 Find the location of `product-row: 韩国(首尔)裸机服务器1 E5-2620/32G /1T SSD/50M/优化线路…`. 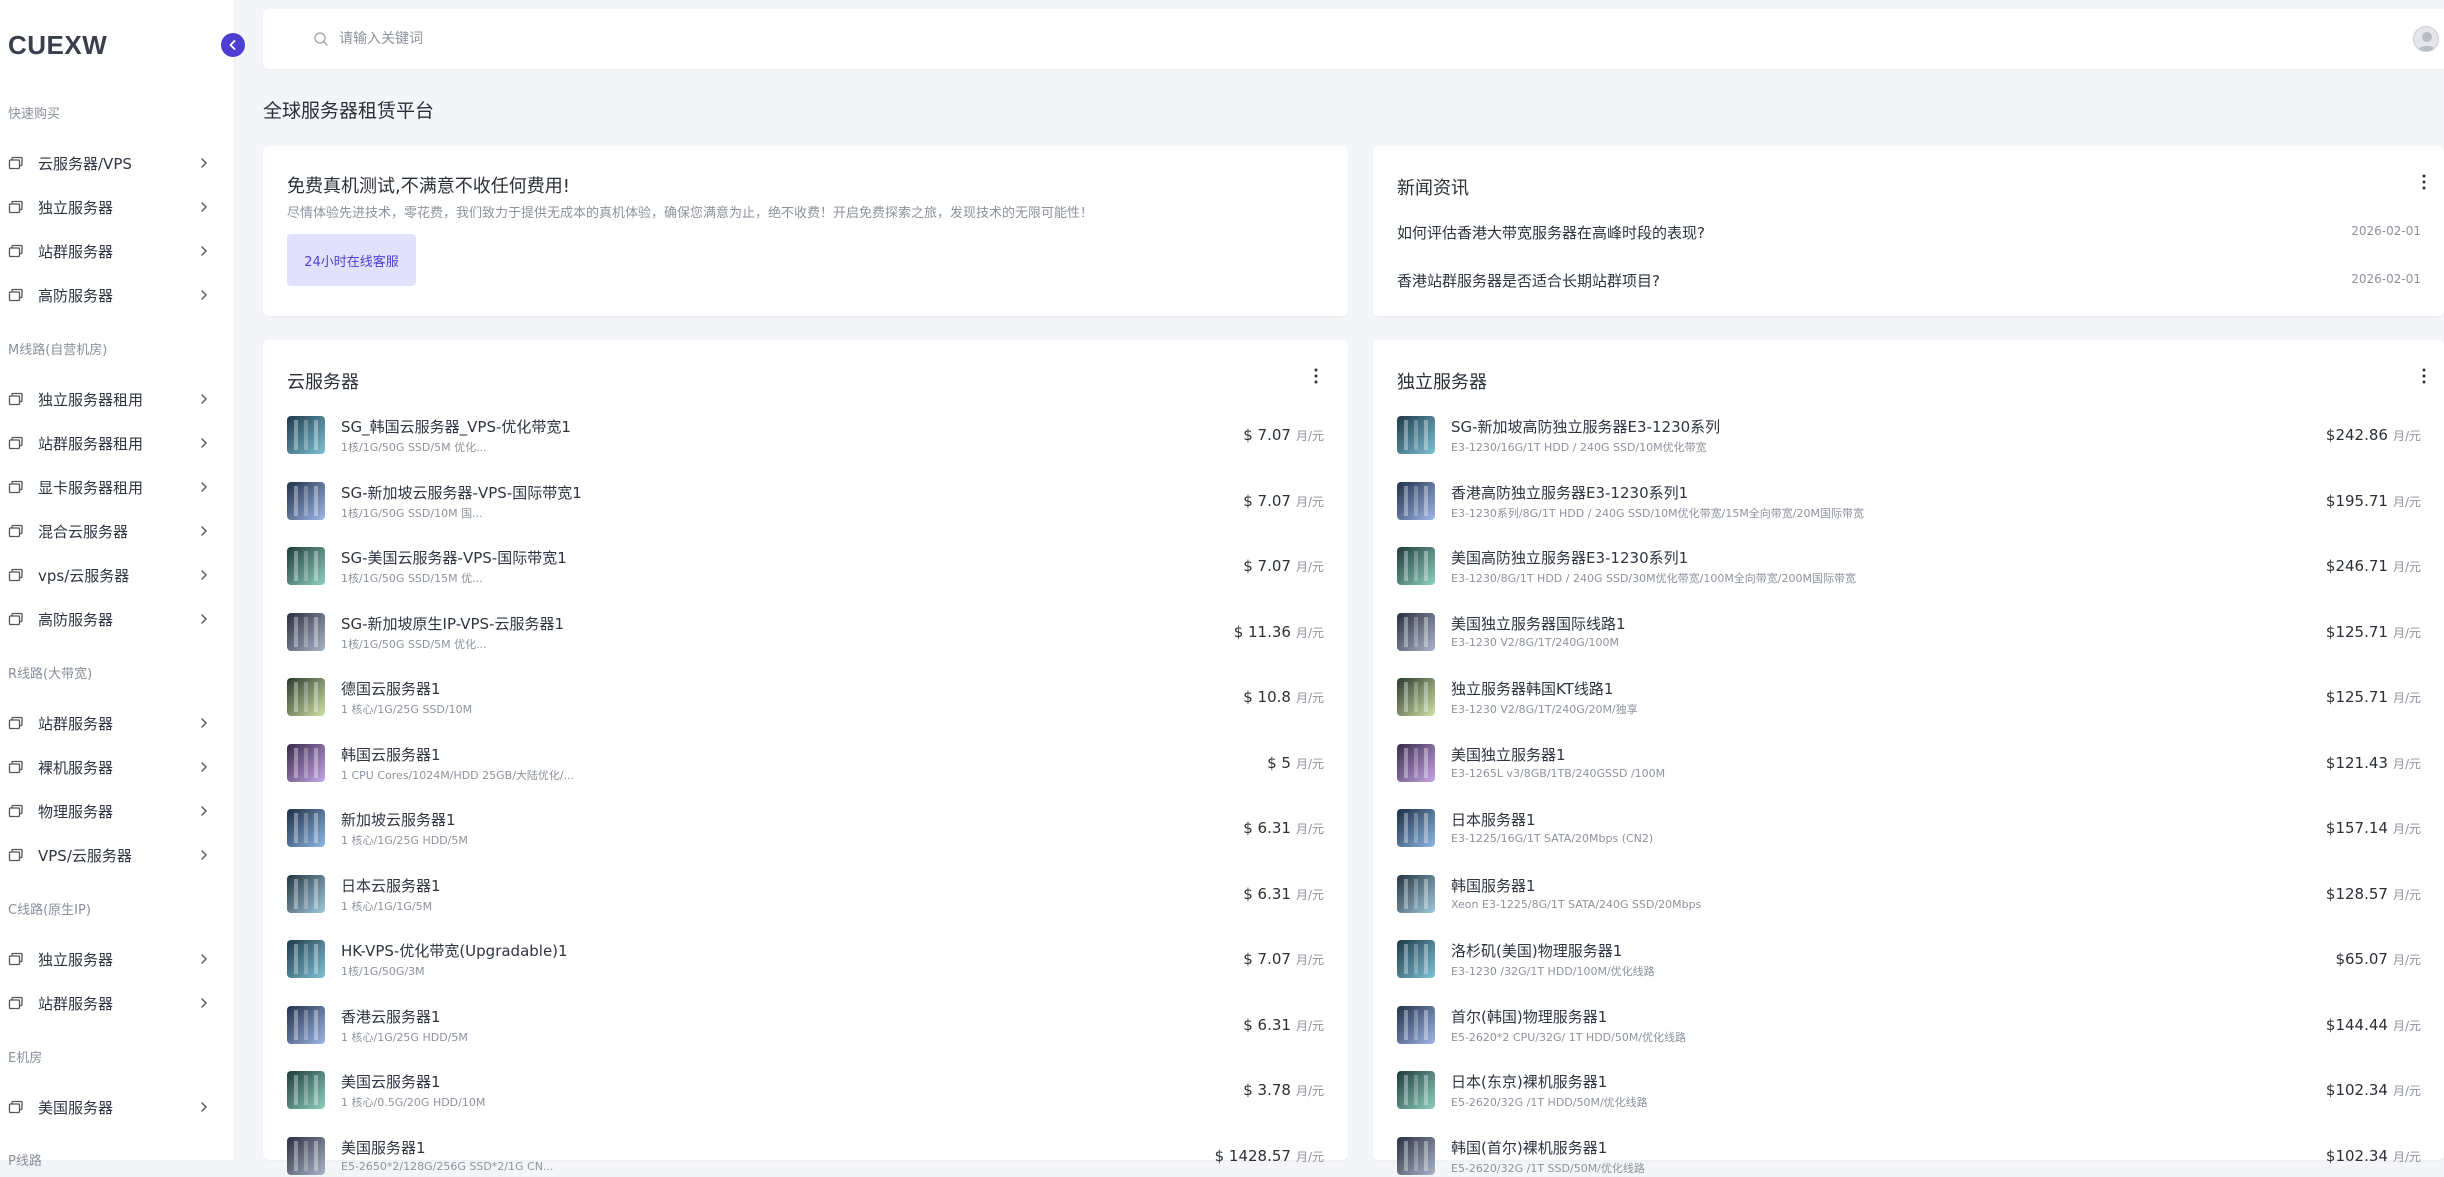

product-row: 韩国(首尔)裸机服务器1 E5-2620/32G /1T SSD/50M/优化线路… is located at coordinates (1909, 1156).